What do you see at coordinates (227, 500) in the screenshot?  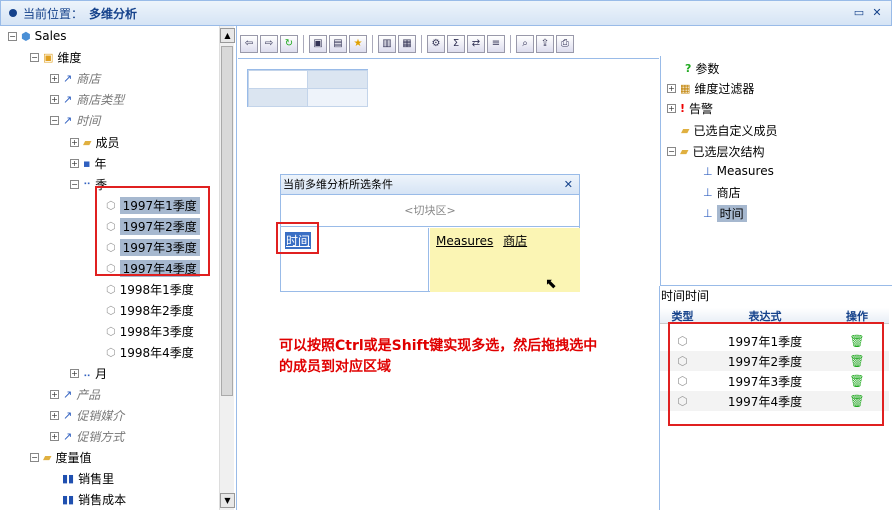 I see `scroll-down-icon: ▼` at bounding box center [227, 500].